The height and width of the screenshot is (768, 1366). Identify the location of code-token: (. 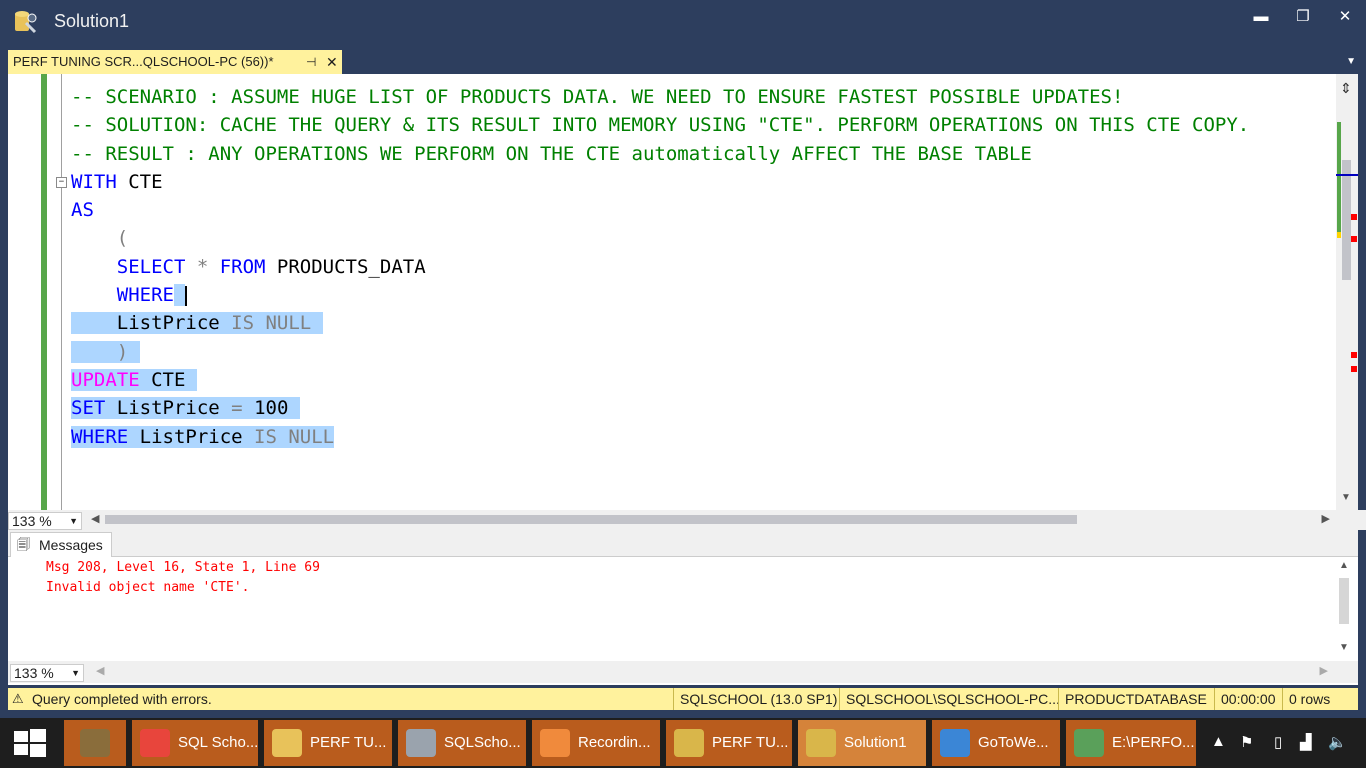
(100, 238).